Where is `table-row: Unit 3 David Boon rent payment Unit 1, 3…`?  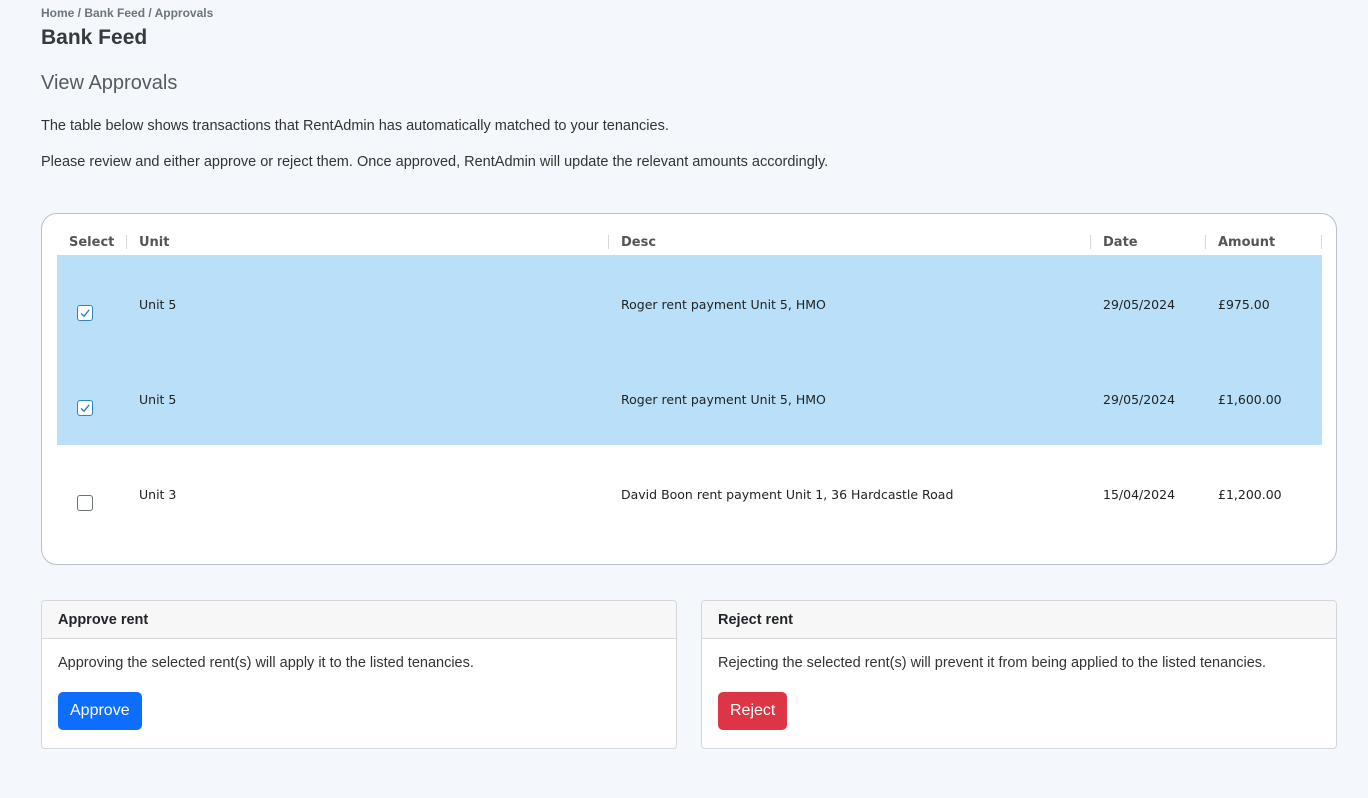
table-row: Unit 3 David Boon rent payment Unit 1, 3… is located at coordinates (689, 492).